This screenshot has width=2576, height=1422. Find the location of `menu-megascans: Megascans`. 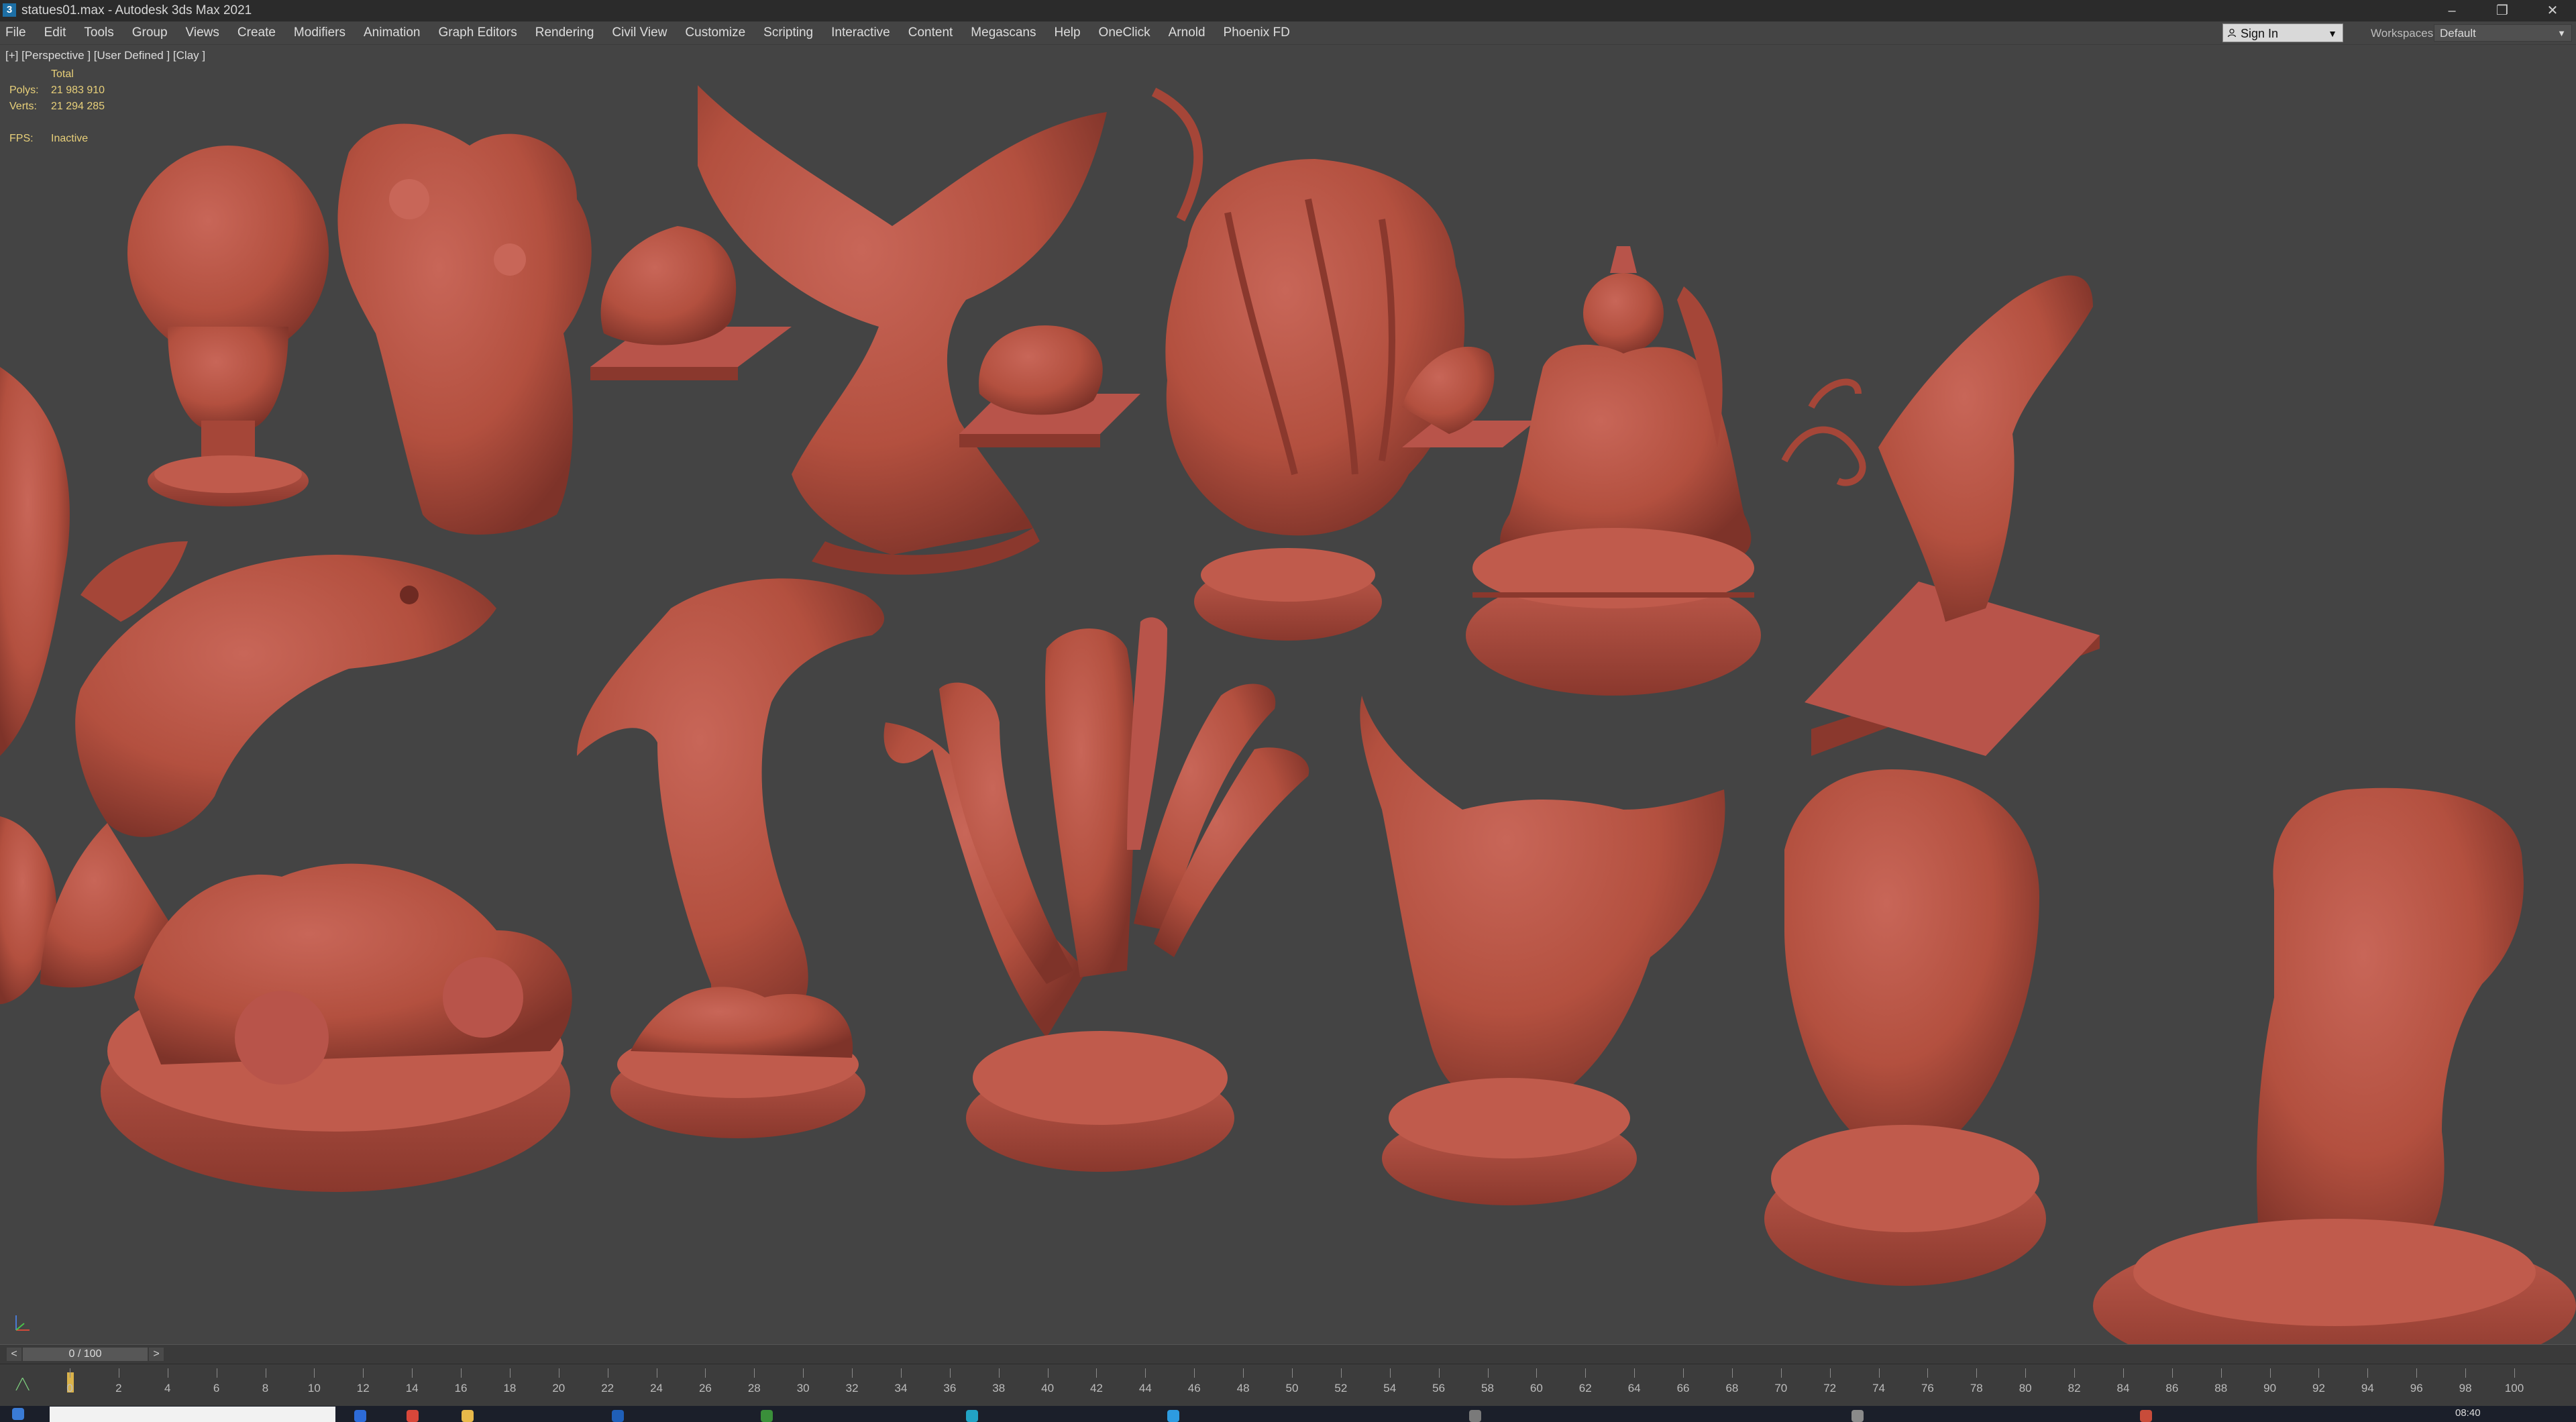

menu-megascans: Megascans is located at coordinates (1003, 32).